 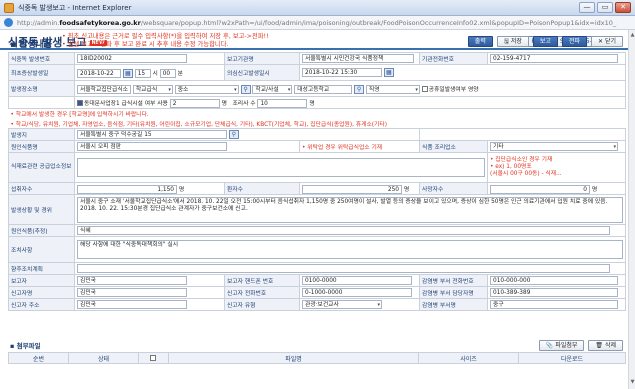 I want to click on url-prefix: http://admin., so click(x=38, y=22).